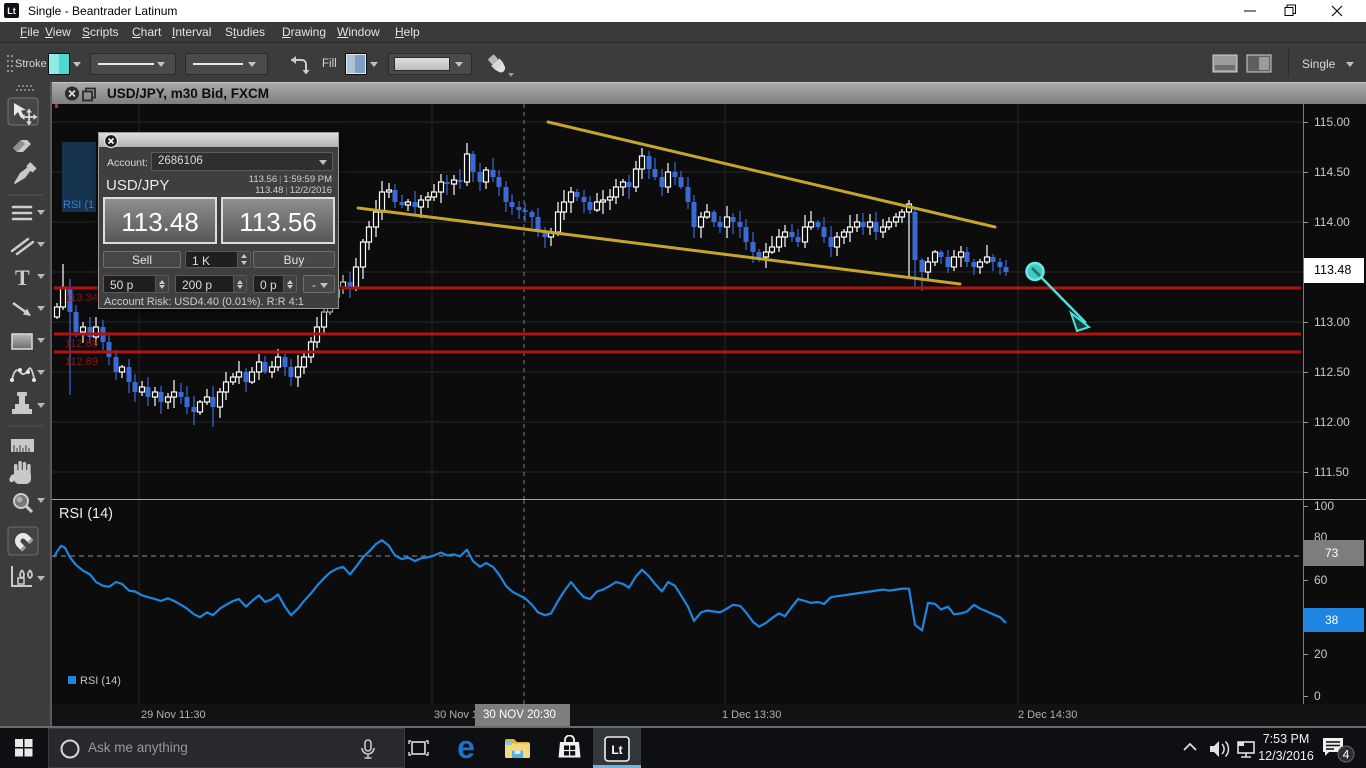 The width and height of the screenshot is (1366, 768). I want to click on svg-text: RSI (14), so click(100, 681).